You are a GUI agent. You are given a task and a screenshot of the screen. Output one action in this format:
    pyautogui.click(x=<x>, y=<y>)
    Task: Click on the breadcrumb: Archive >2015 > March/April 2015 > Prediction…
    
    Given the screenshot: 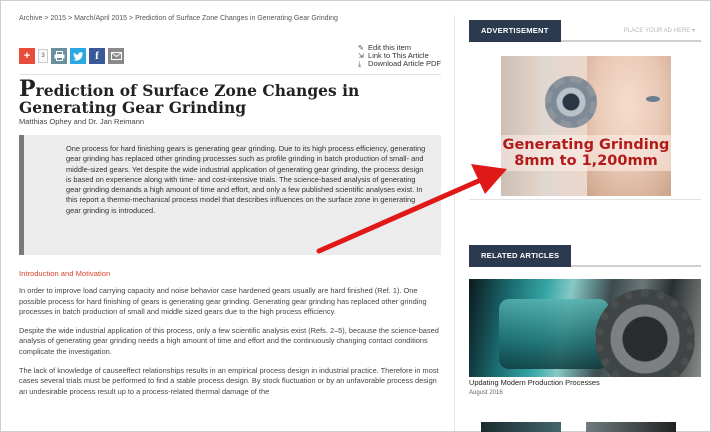 What is the action you would take?
    pyautogui.click(x=178, y=18)
    